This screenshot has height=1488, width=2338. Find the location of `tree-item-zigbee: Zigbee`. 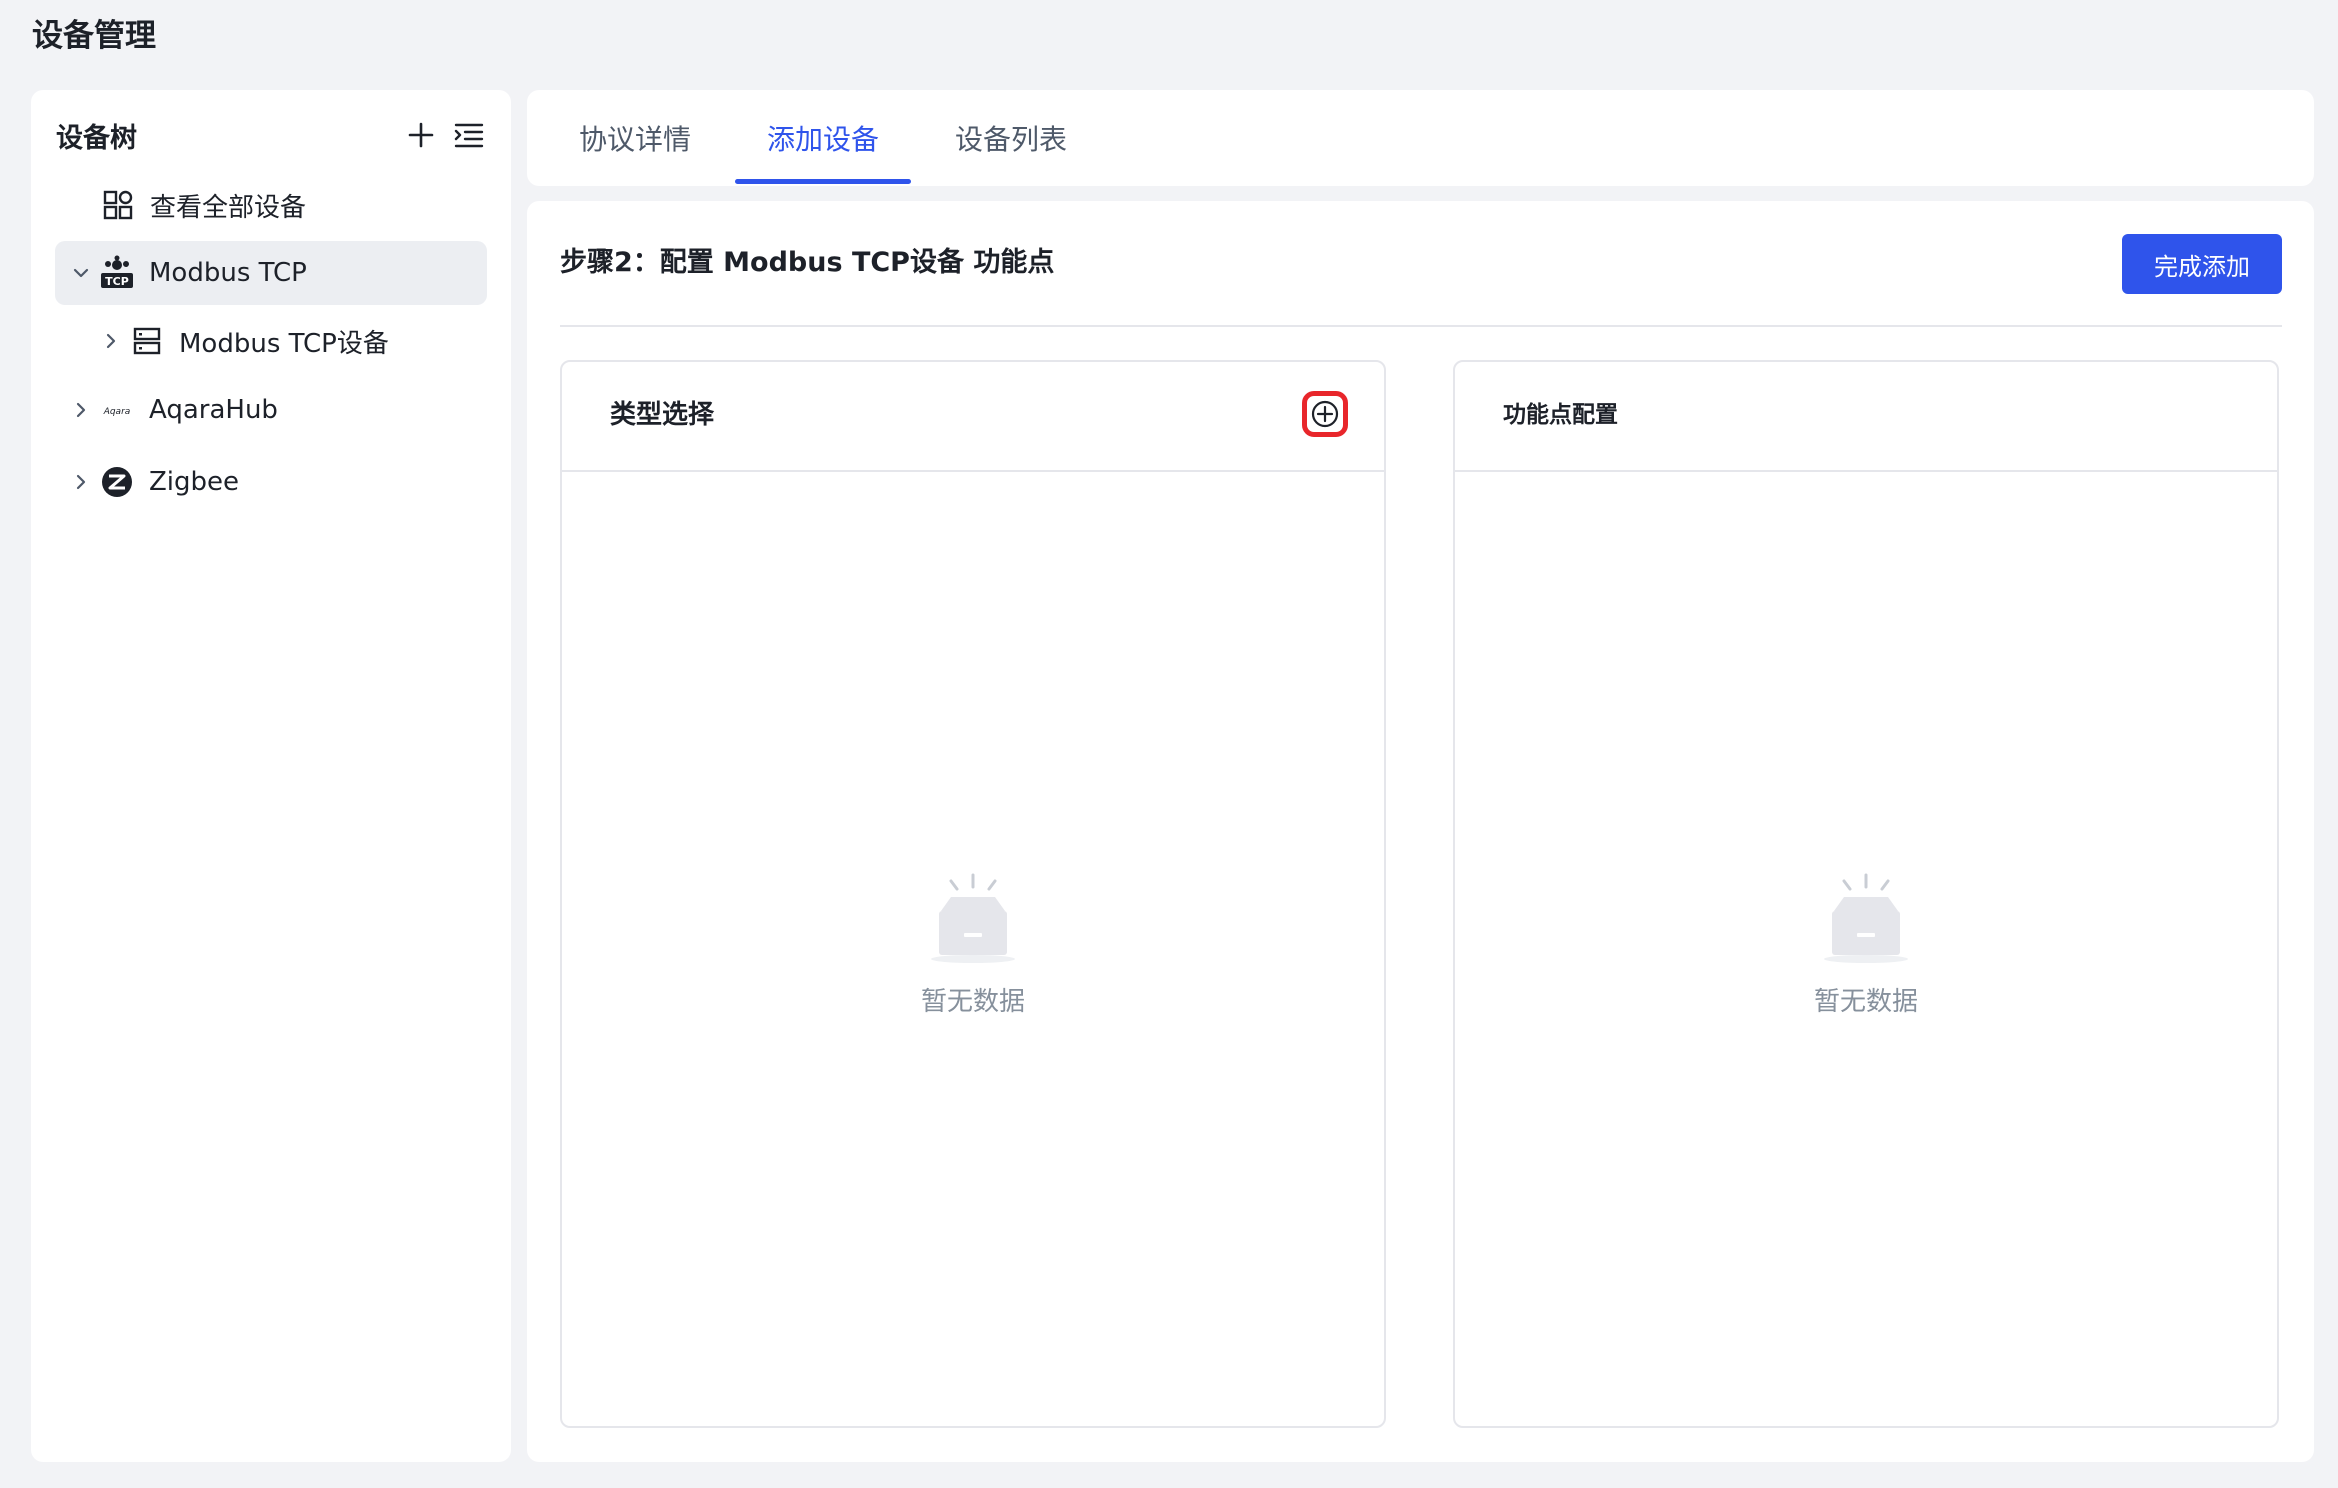

tree-item-zigbee: Zigbee is located at coordinates (271, 482).